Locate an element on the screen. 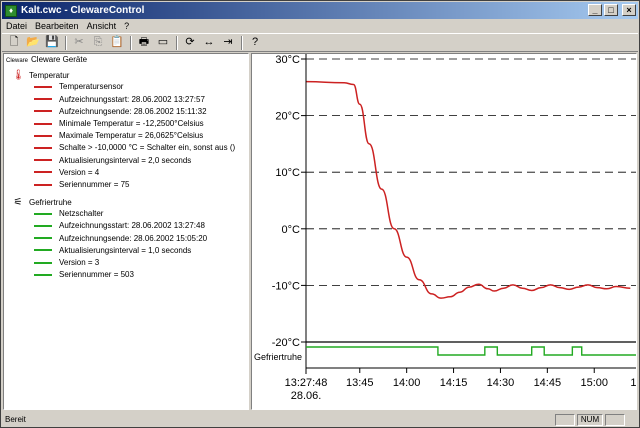 Image resolution: width=640 pixels, height=428 pixels. app-icon: ♦ is located at coordinates (11, 10).